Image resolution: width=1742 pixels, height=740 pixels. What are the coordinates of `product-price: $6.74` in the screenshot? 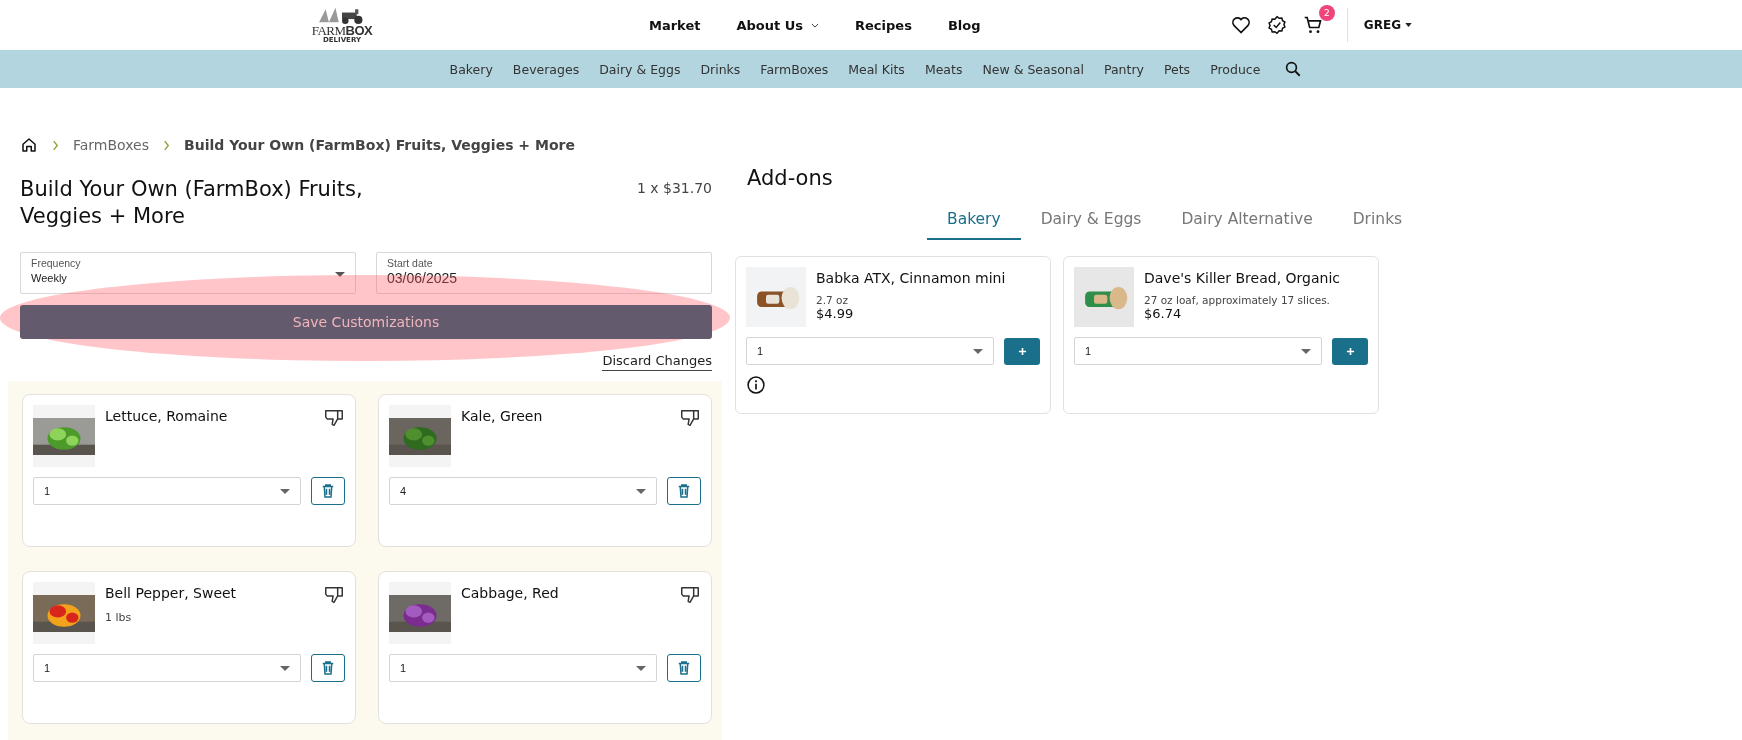 It's located at (1163, 313).